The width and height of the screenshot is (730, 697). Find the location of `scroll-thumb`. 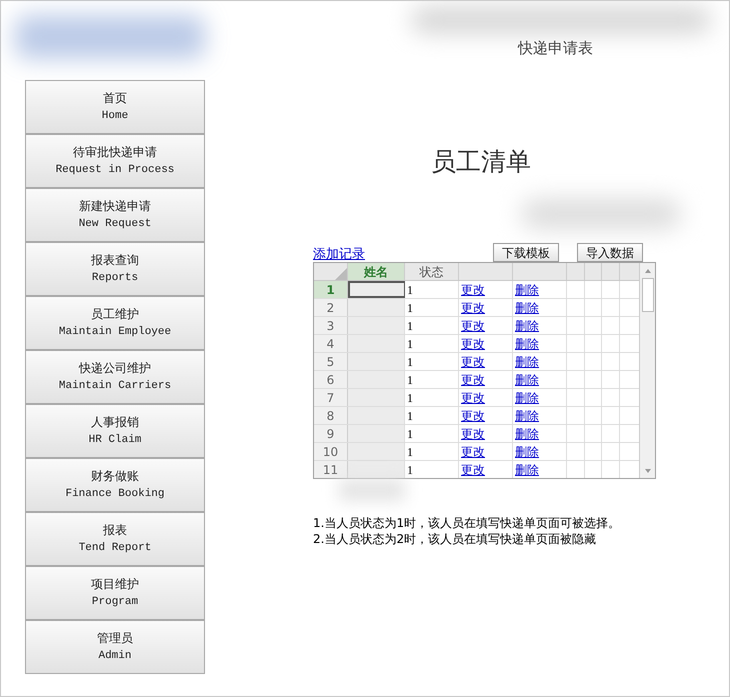

scroll-thumb is located at coordinates (648, 295).